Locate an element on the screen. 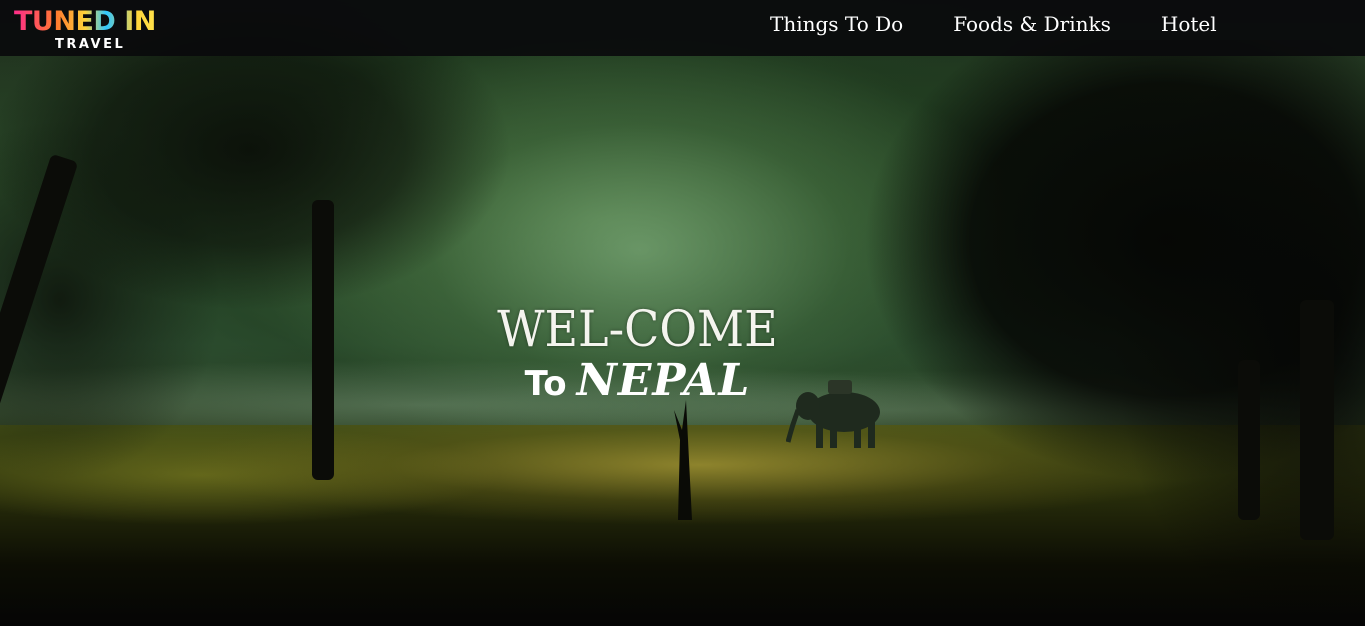  far-right-tree-trunk is located at coordinates (1317, 420).